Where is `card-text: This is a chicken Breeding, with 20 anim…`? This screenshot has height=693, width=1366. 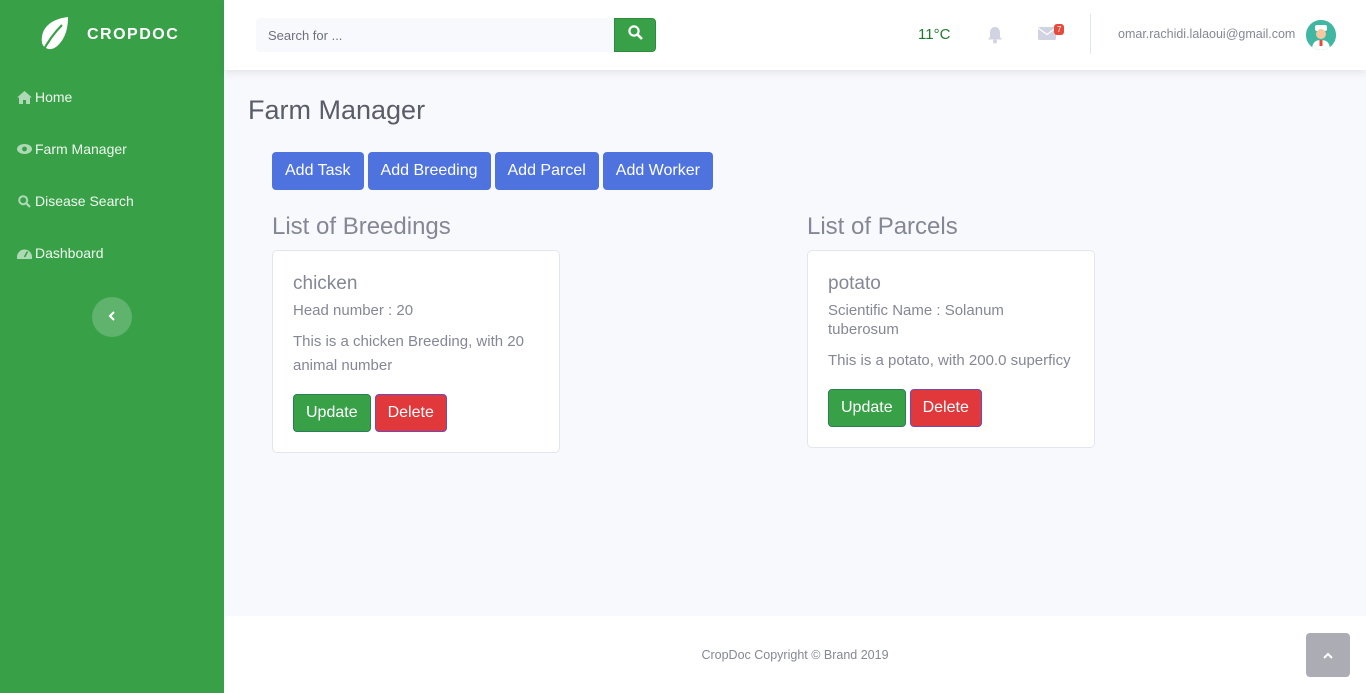 card-text: This is a chicken Breeding, with 20 anim… is located at coordinates (408, 353).